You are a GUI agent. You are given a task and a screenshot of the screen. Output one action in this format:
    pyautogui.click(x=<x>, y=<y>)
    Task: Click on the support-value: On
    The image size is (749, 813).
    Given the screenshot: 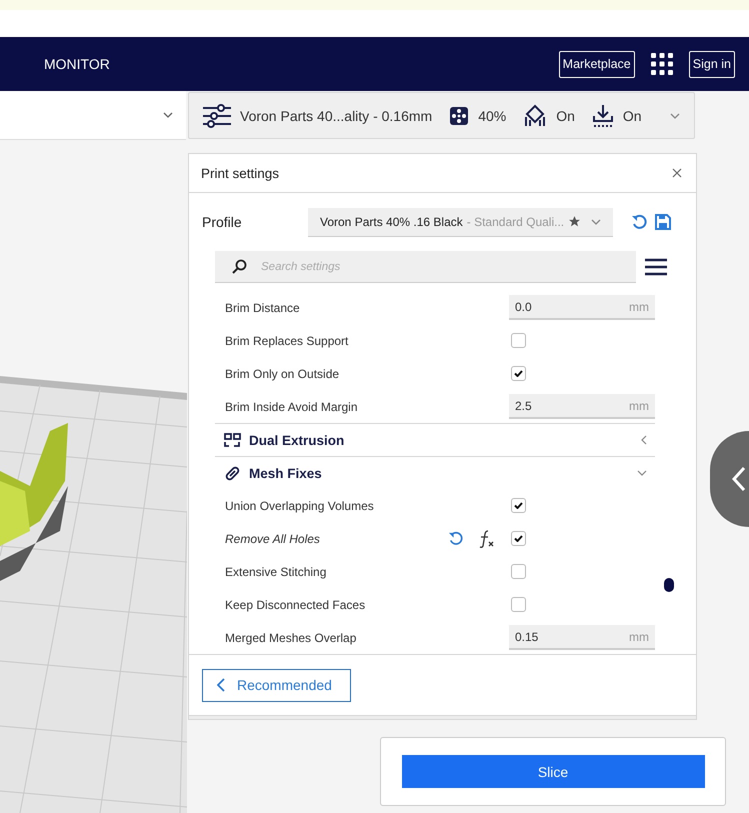 What is the action you would take?
    pyautogui.click(x=565, y=116)
    